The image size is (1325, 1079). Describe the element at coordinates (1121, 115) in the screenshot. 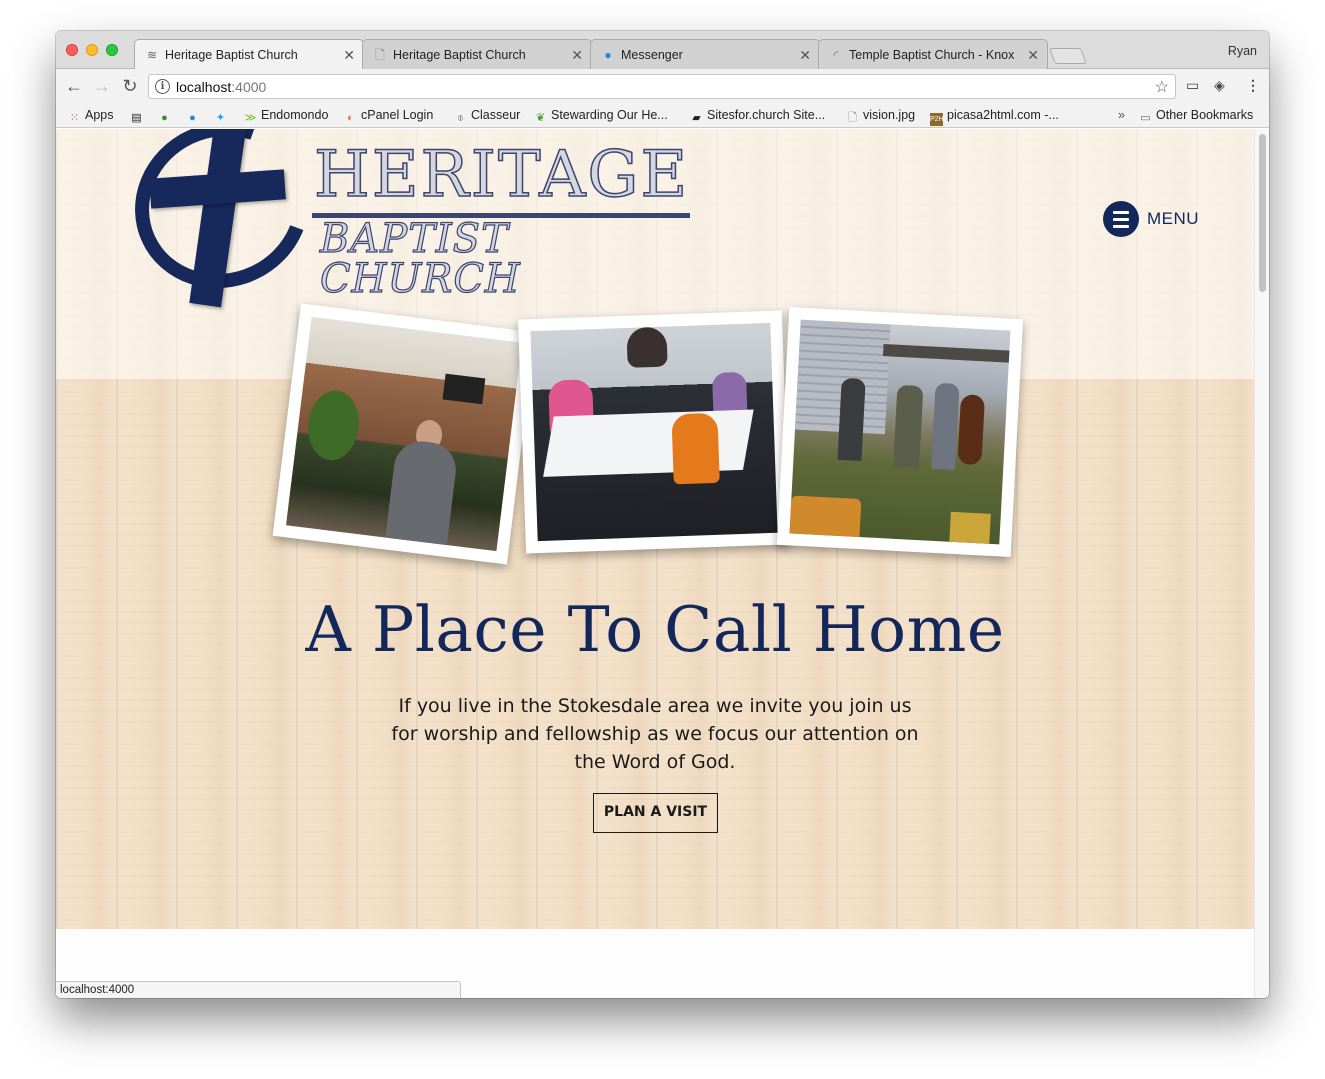

I see `bookmarks-overflow-icon: »` at that location.